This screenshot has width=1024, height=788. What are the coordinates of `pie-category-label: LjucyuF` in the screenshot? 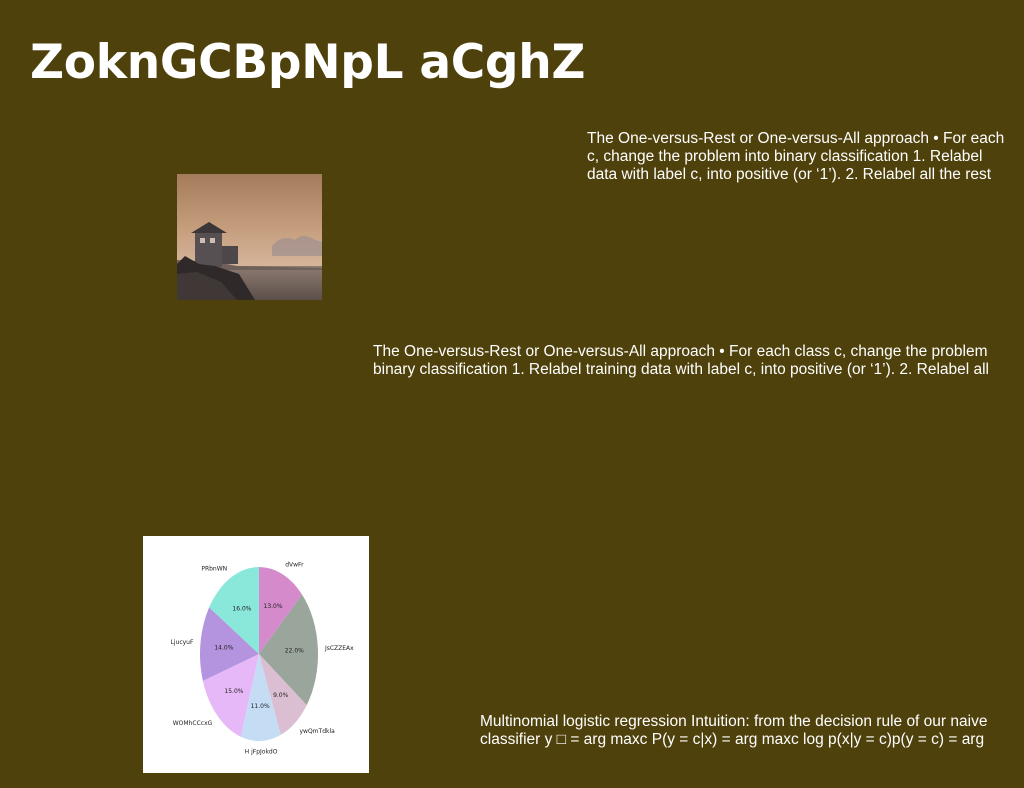 It's located at (182, 642).